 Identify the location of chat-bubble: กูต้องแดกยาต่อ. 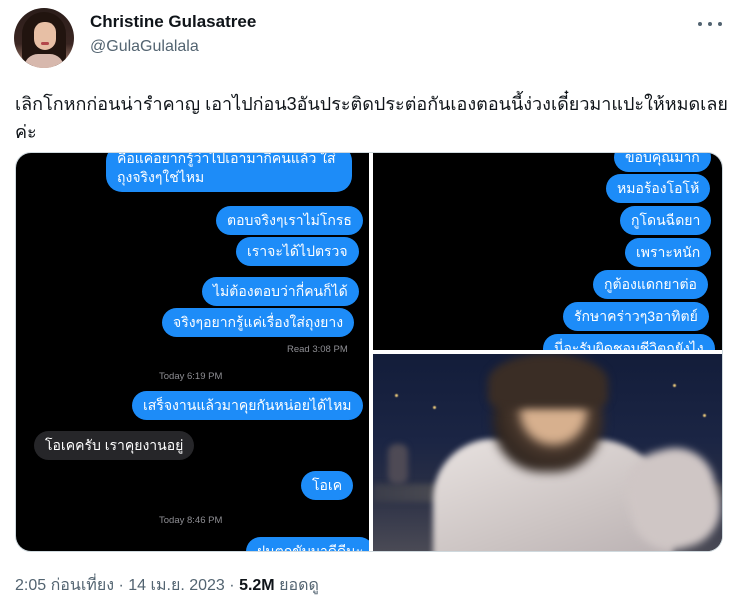
(650, 284).